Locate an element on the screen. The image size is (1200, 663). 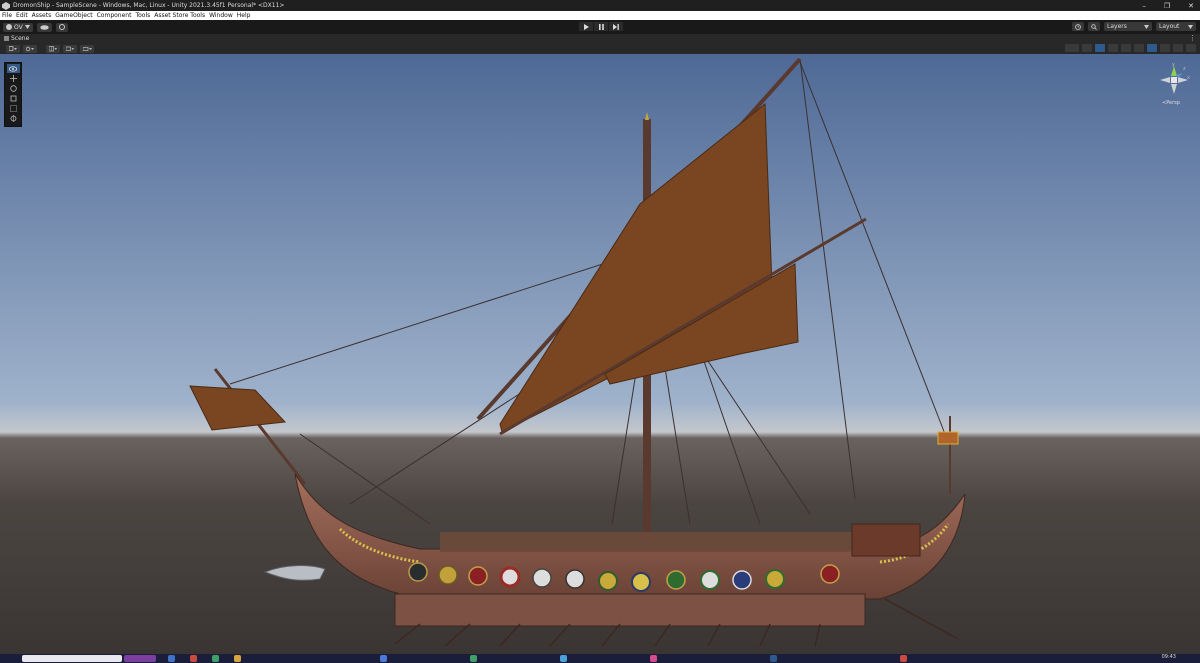
gizmo-y-label: y is located at coordinates (1173, 65).